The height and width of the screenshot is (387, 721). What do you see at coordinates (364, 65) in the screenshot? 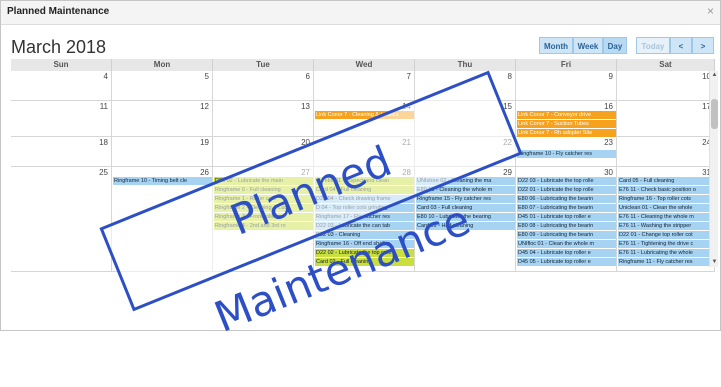
I see `weekday-header-wed: Wed` at bounding box center [364, 65].